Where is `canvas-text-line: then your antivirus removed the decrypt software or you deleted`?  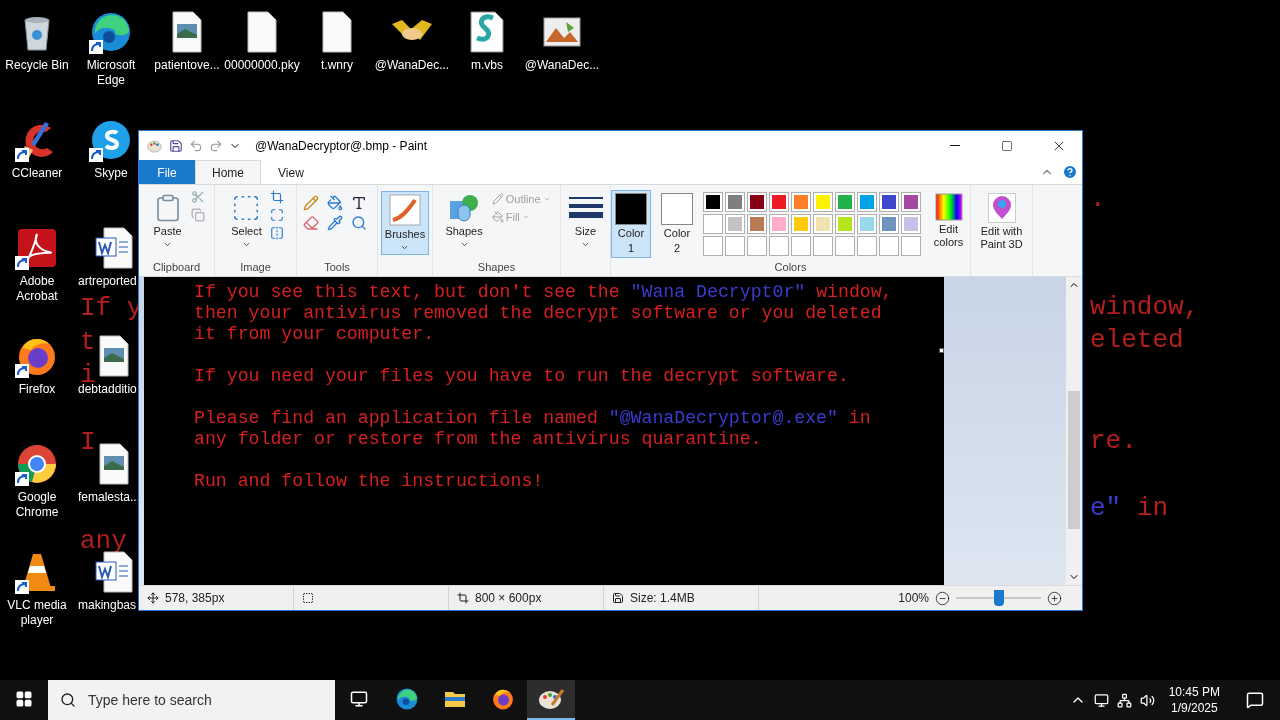
canvas-text-line: then your antivirus removed the decrypt software or you deleted is located at coordinates (538, 313).